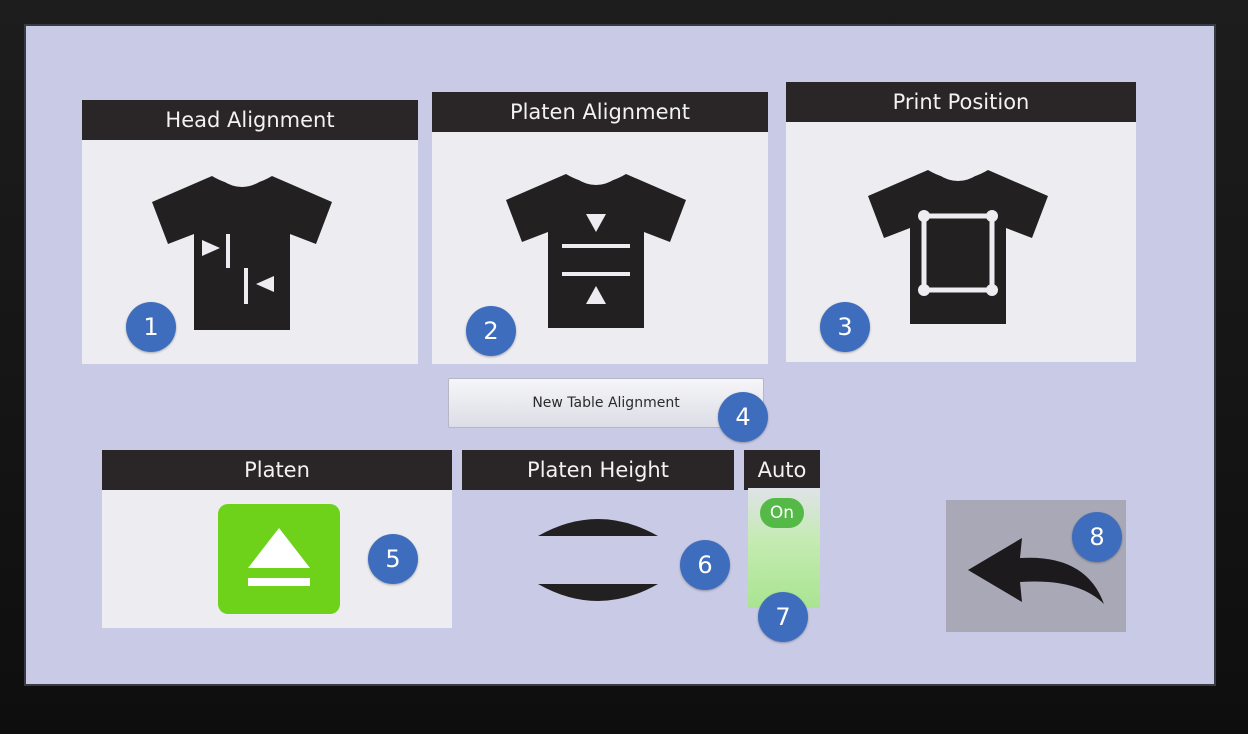 This screenshot has width=1248, height=734. What do you see at coordinates (1097, 537) in the screenshot?
I see `annotation-badge-8: 8` at bounding box center [1097, 537].